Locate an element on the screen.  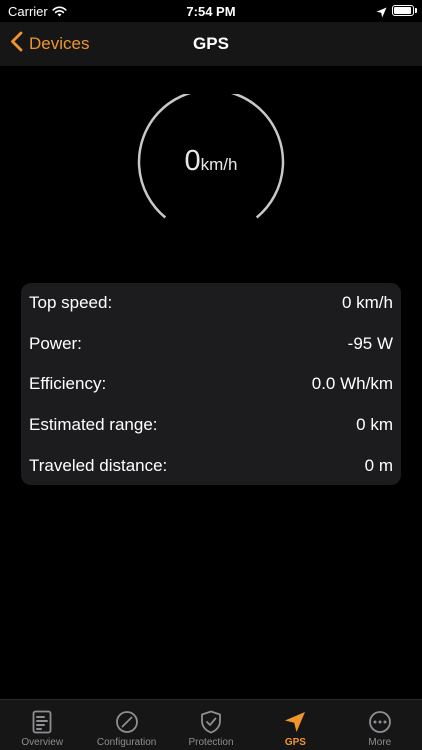
tab-more: More is located at coordinates (380, 725).